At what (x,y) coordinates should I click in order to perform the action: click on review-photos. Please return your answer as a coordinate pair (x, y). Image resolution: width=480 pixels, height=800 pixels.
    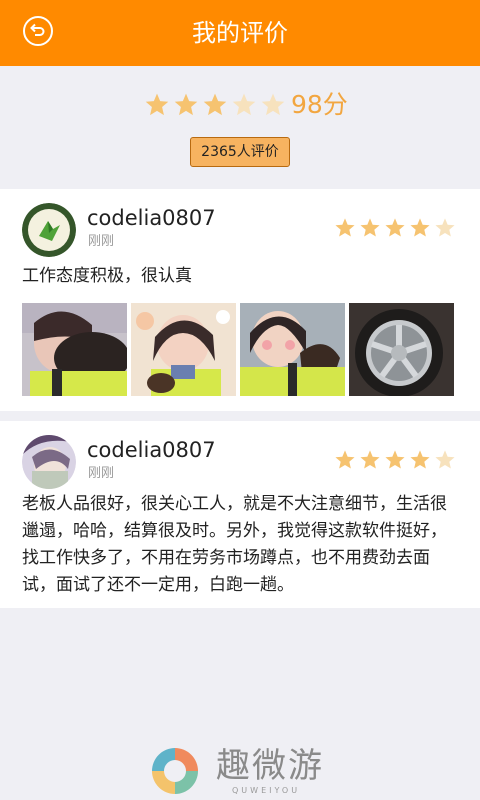
    Looking at the image, I should click on (238, 349).